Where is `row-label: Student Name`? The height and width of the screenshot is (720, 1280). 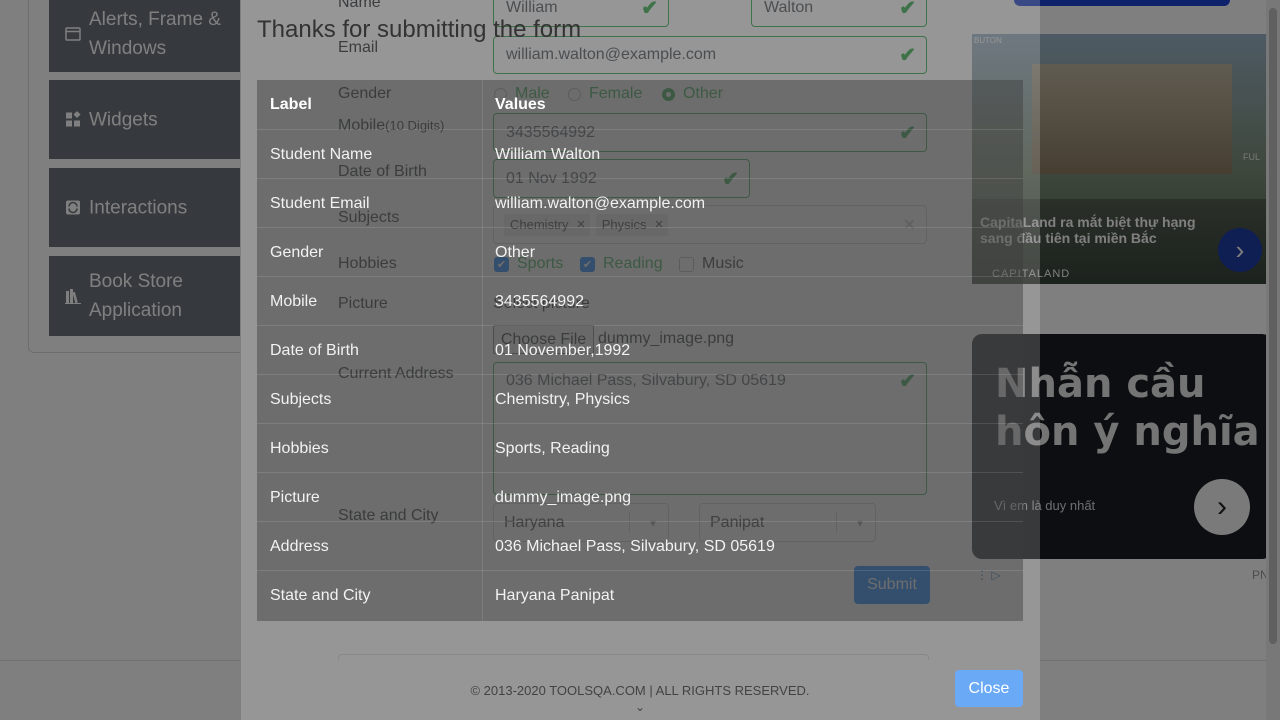 row-label: Student Name is located at coordinates (321, 154).